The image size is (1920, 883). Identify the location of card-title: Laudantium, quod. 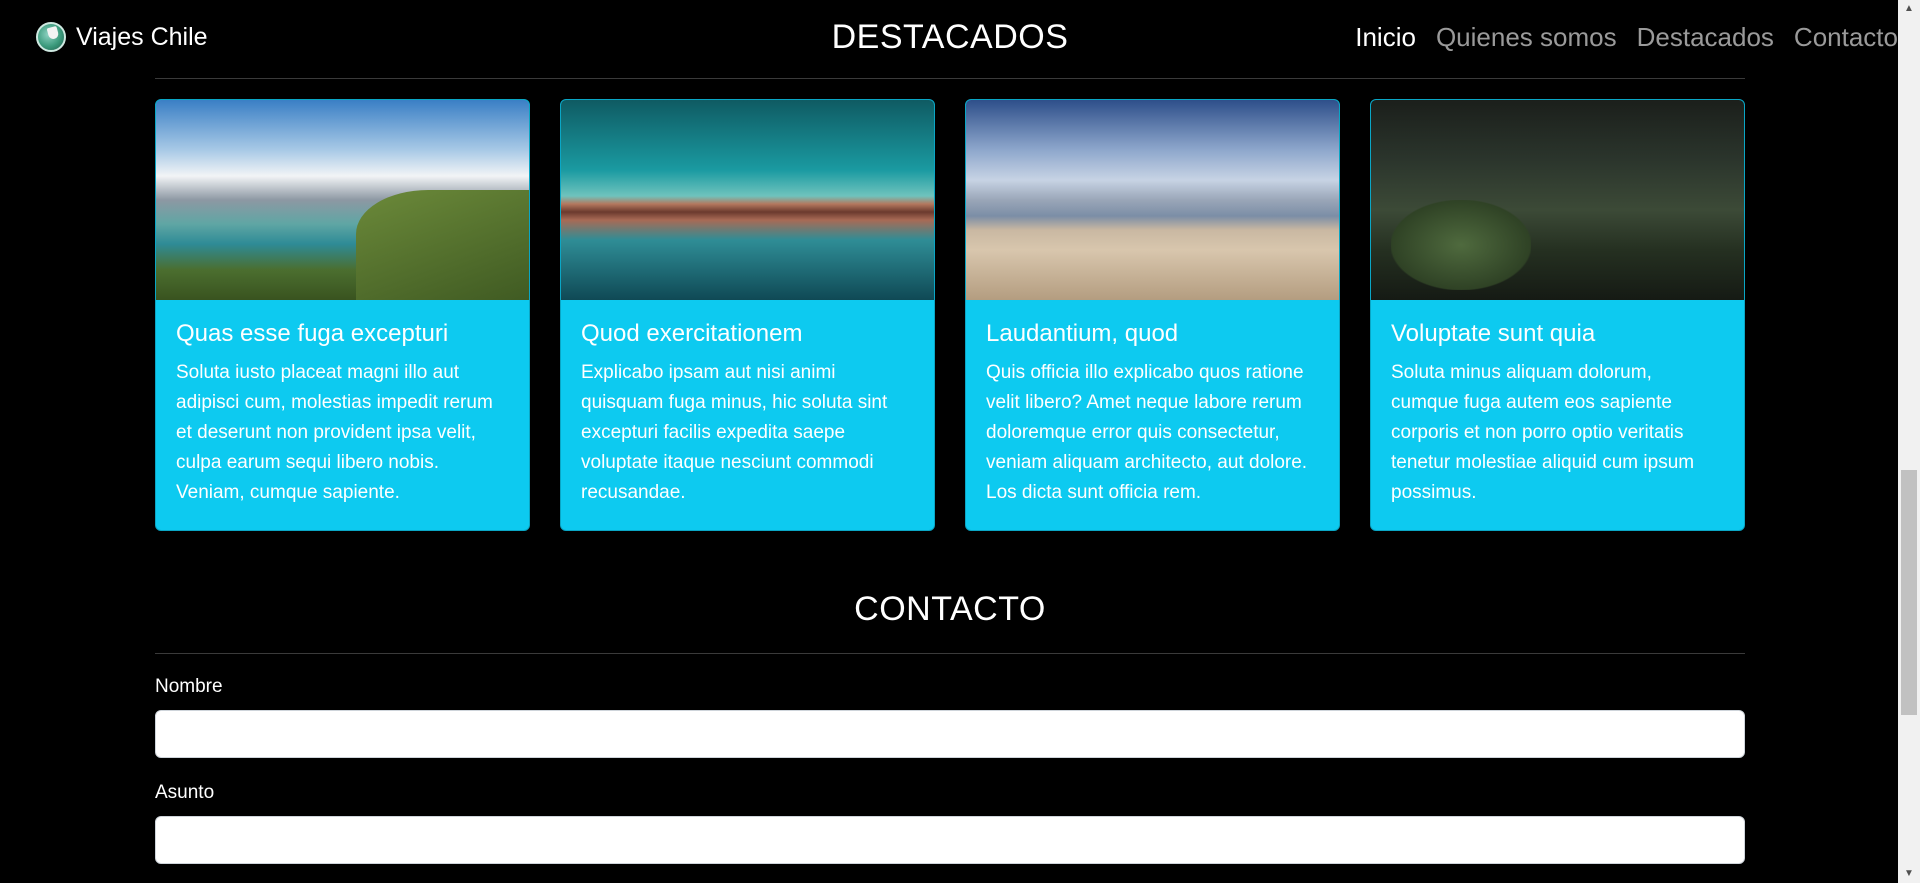
(1082, 333).